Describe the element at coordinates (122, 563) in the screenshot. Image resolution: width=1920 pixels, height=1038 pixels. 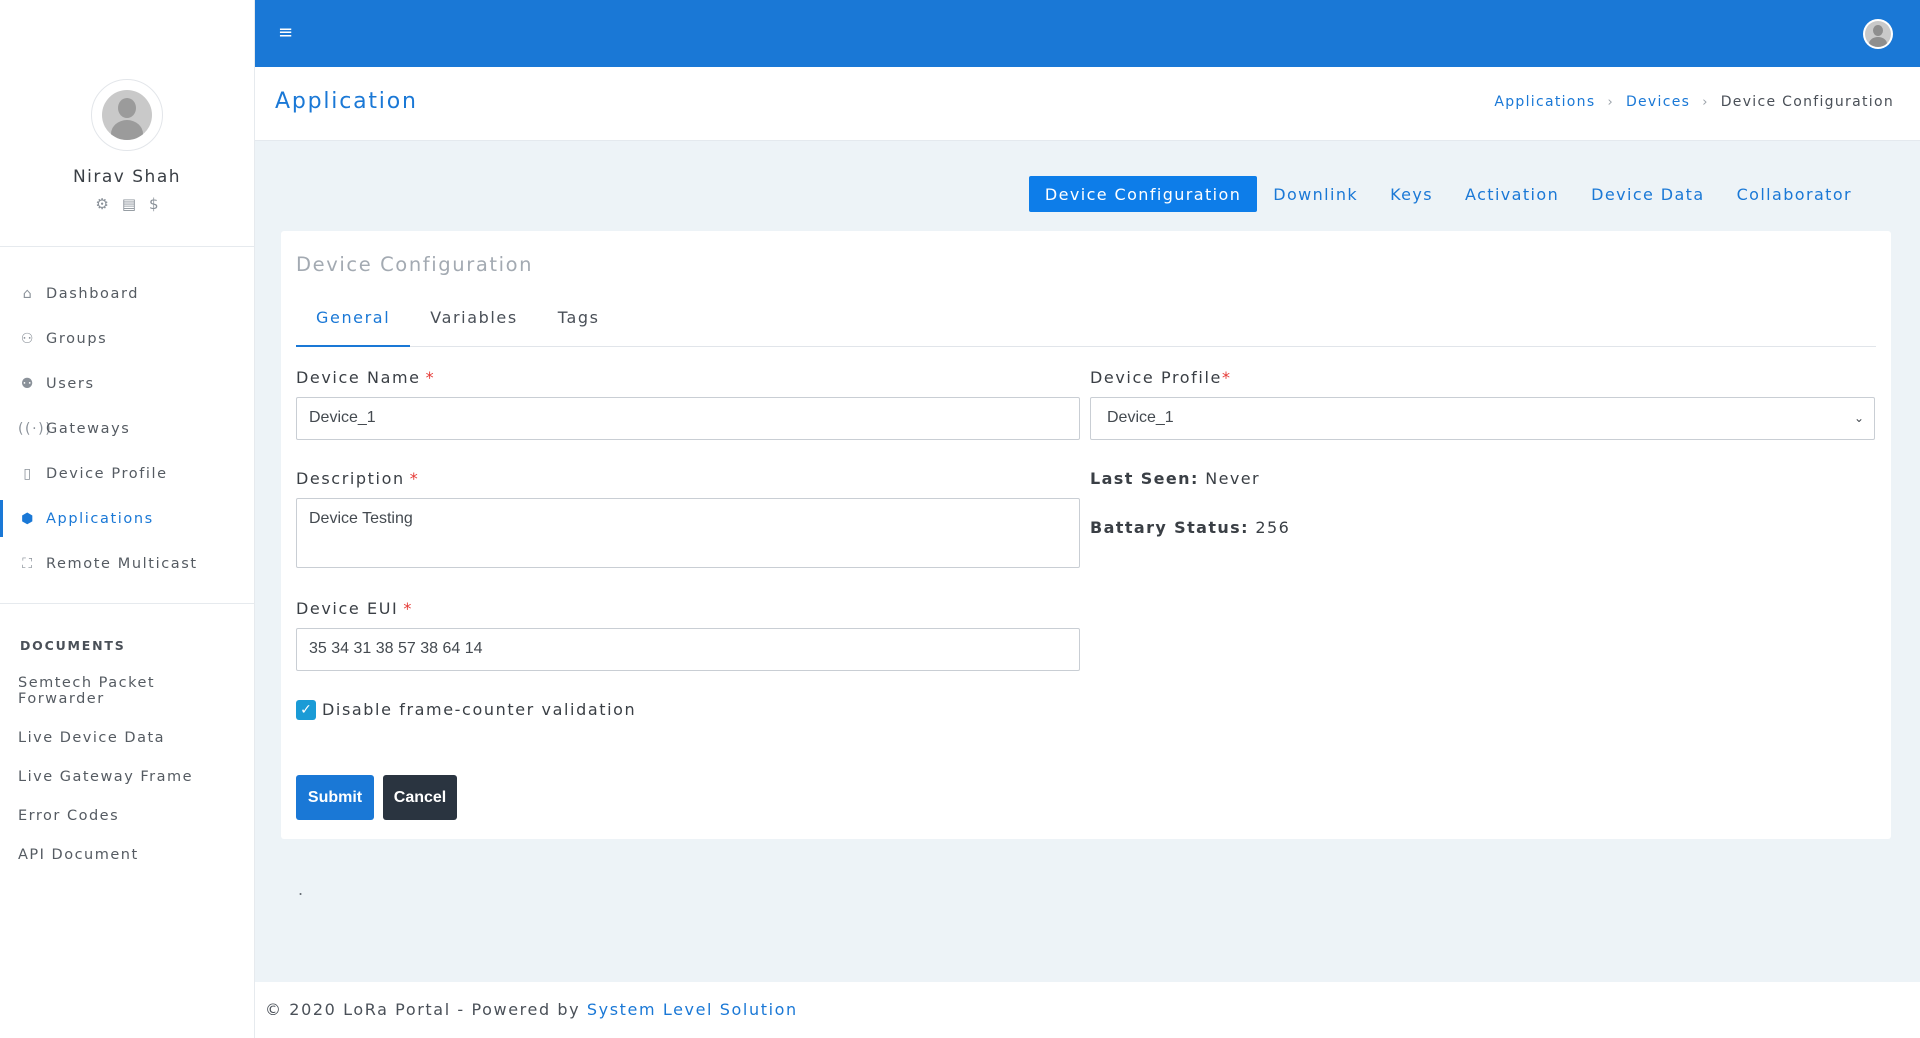
I see `sidebar-item-label: Remote Multicast` at that location.